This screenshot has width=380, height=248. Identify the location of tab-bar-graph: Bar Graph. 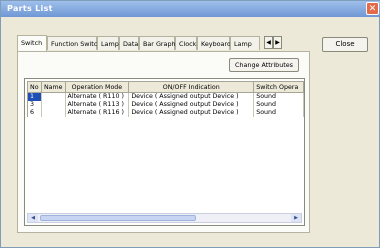
(157, 43).